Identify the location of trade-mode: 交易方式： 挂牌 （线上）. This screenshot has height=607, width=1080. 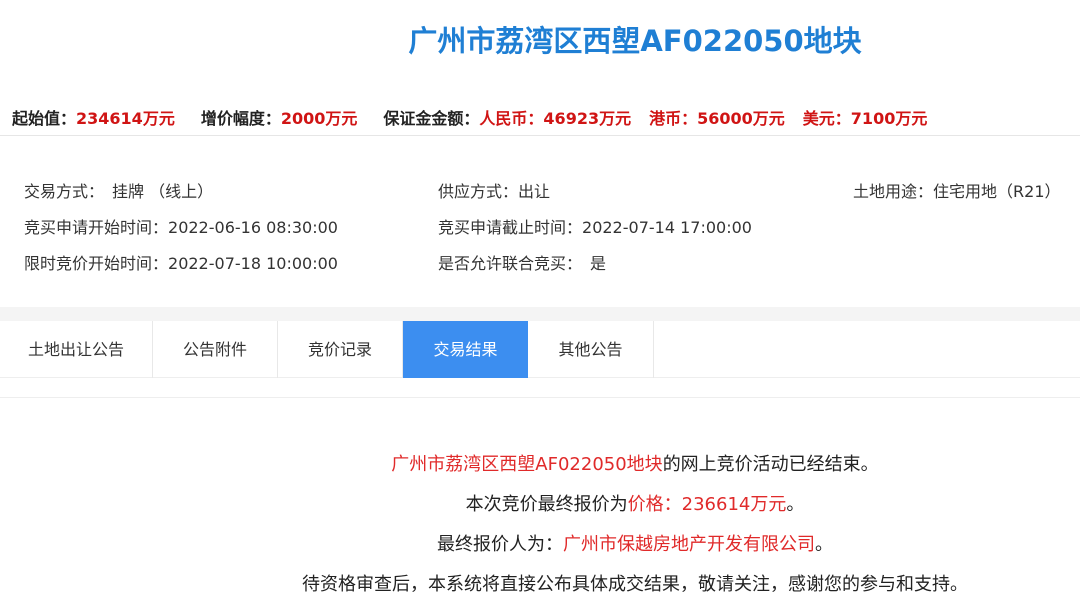
(118, 192).